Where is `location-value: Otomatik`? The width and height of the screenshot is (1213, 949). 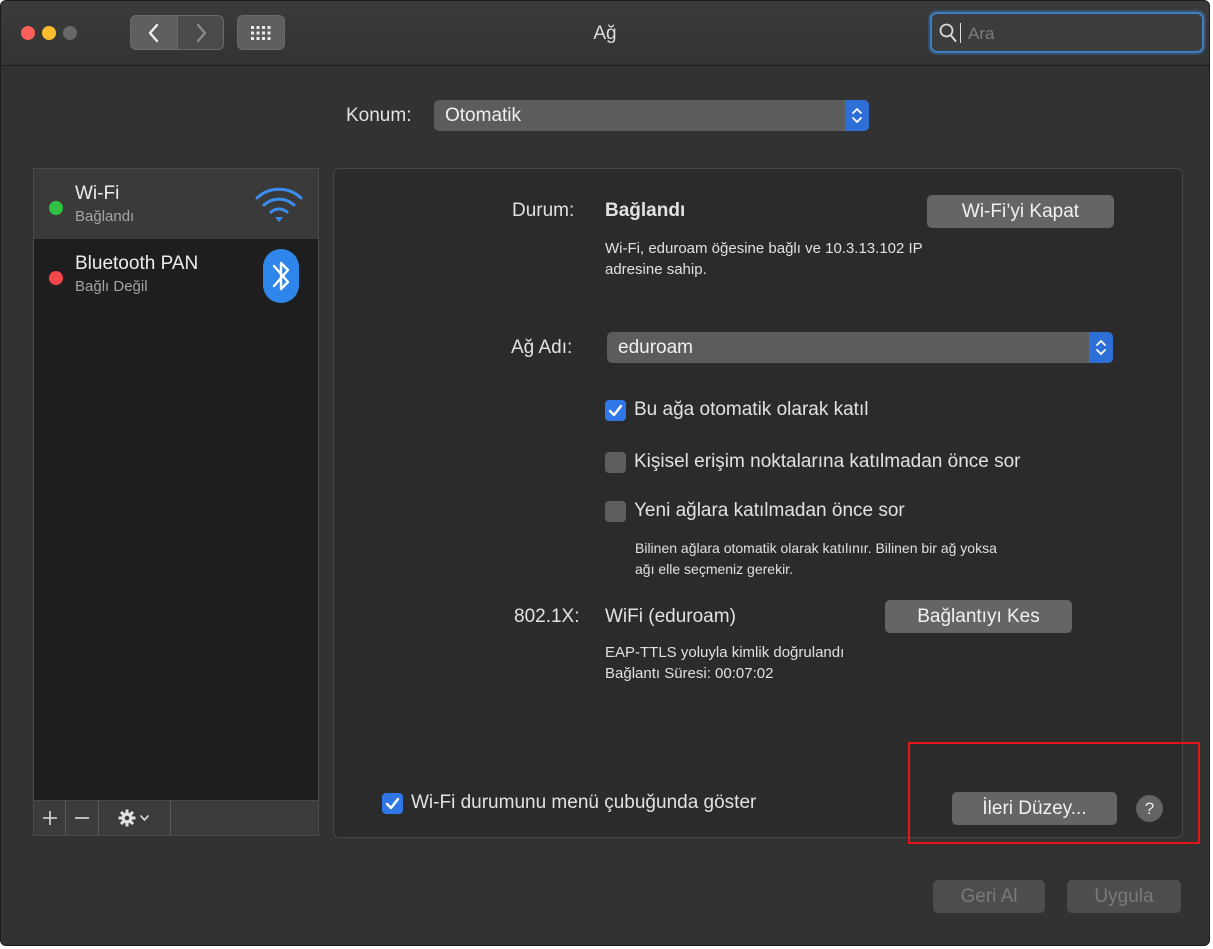 location-value: Otomatik is located at coordinates (483, 115).